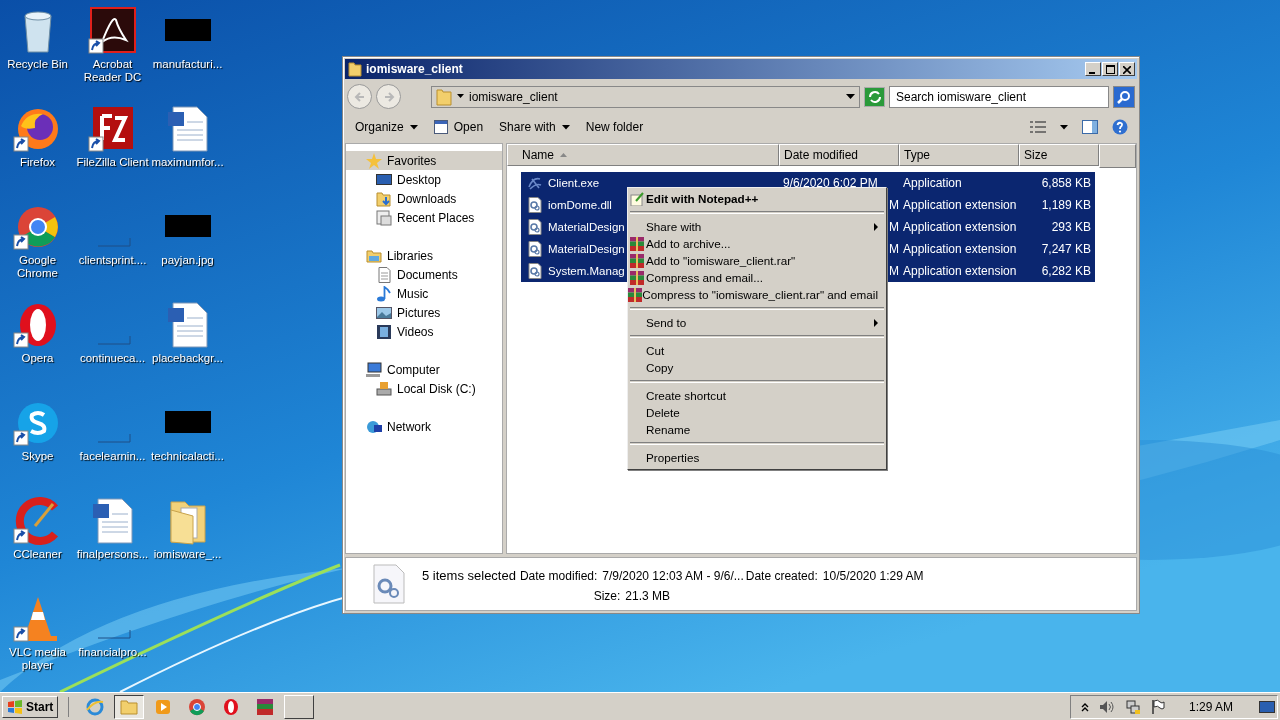 This screenshot has width=1280, height=720. What do you see at coordinates (757, 367) in the screenshot?
I see `menu-item: Copy` at bounding box center [757, 367].